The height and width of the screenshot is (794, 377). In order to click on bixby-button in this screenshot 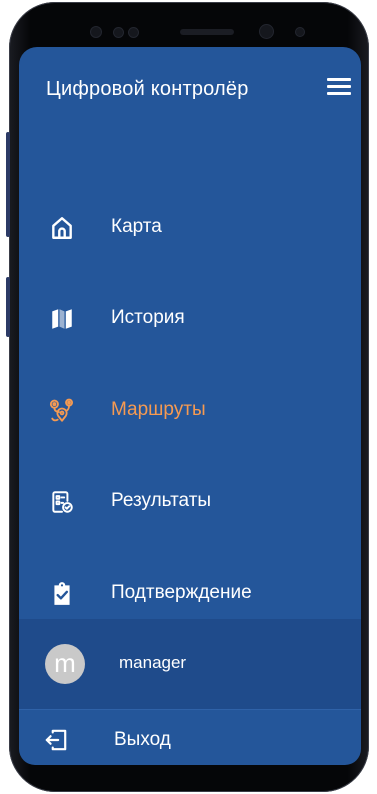, I will do `click(8, 307)`.